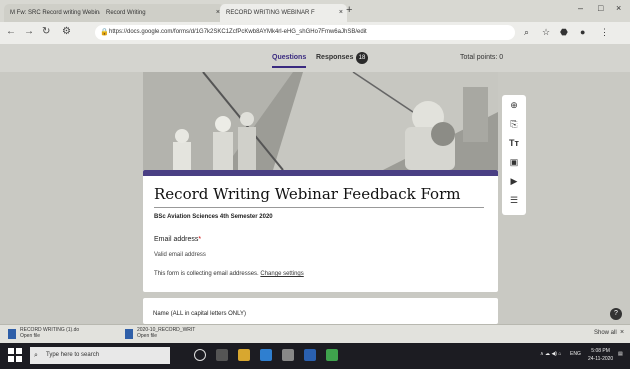 The image size is (630, 369). I want to click on add-video-icon: ▶, so click(514, 181).